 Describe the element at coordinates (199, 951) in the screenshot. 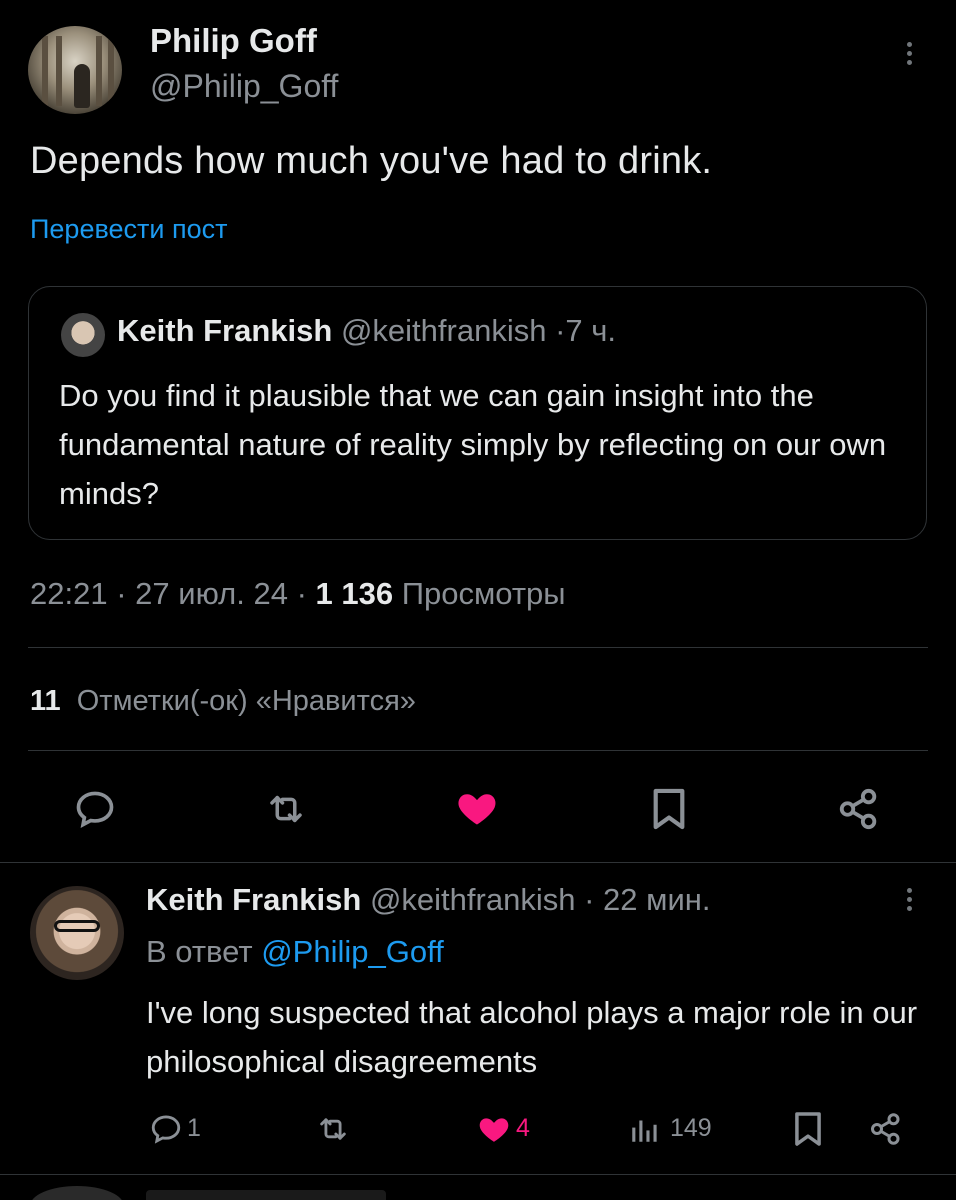

I see `reply-to-label: В ответ` at that location.